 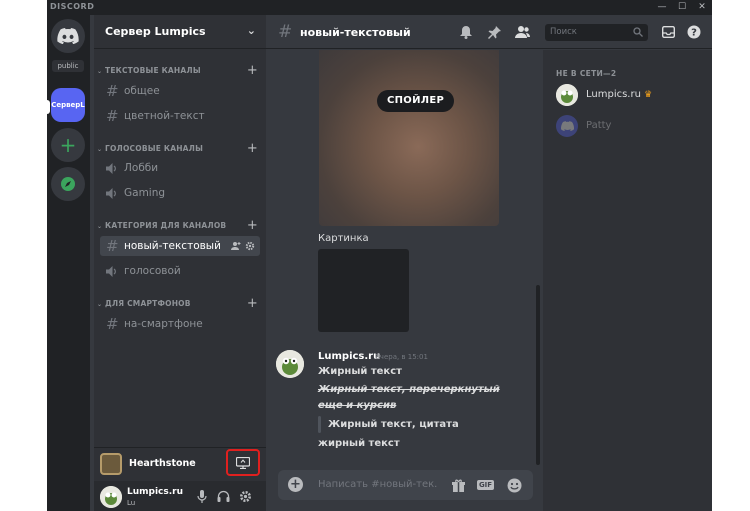 I want to click on category-label: ДЛЯ СМАРТФОНОВ, so click(x=148, y=303).